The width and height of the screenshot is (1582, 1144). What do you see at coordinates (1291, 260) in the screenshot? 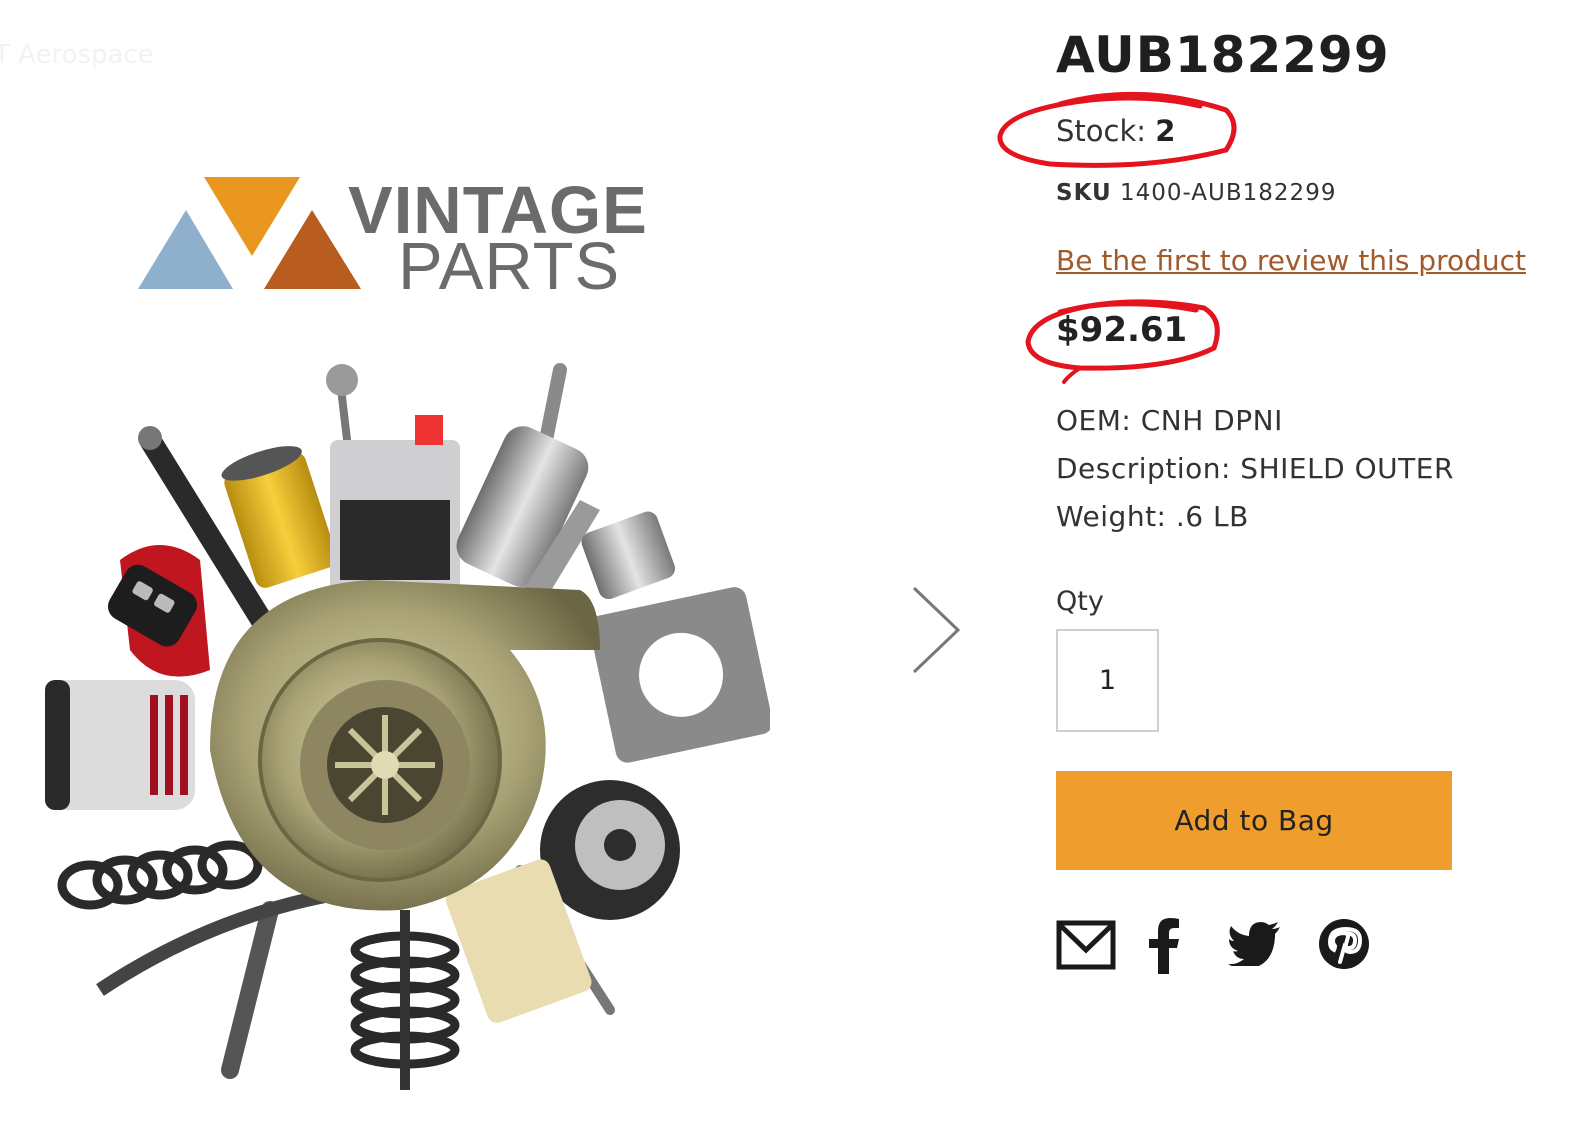
I see `review-link: Be the first to review this product` at bounding box center [1291, 260].